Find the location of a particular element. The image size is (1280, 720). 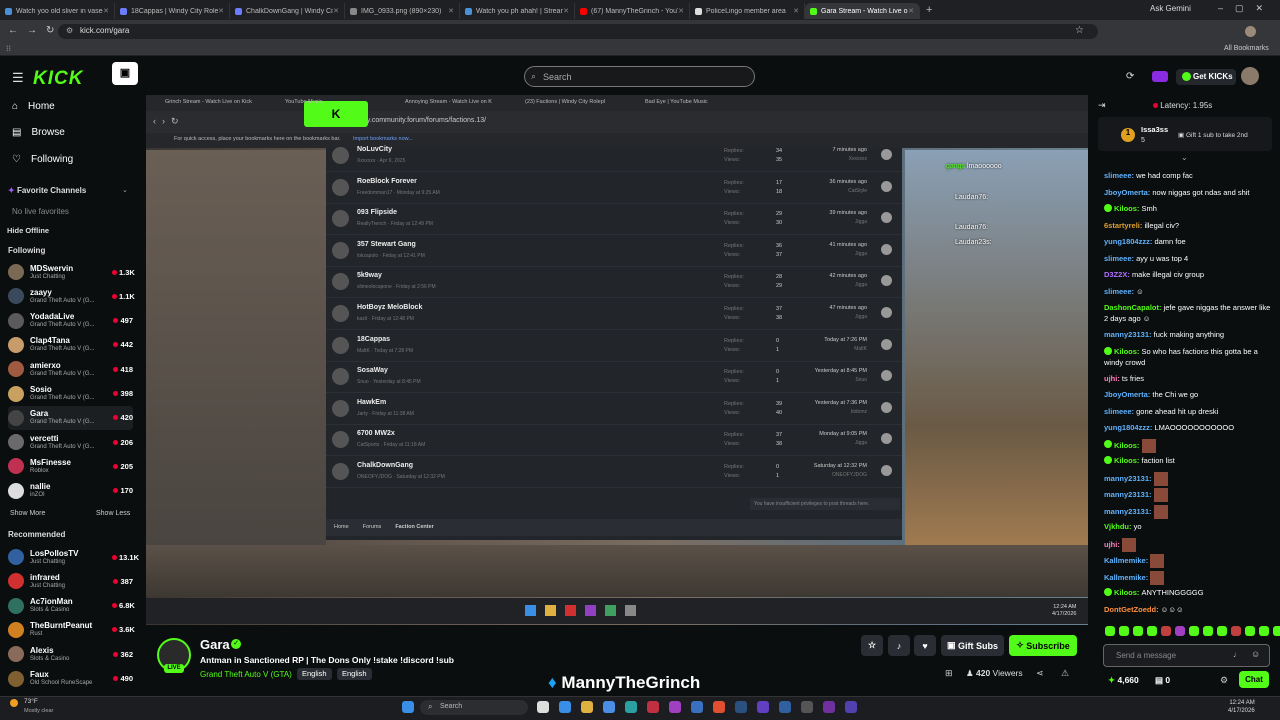

nav-buttons: ←→↻ is located at coordinates (35, 30).